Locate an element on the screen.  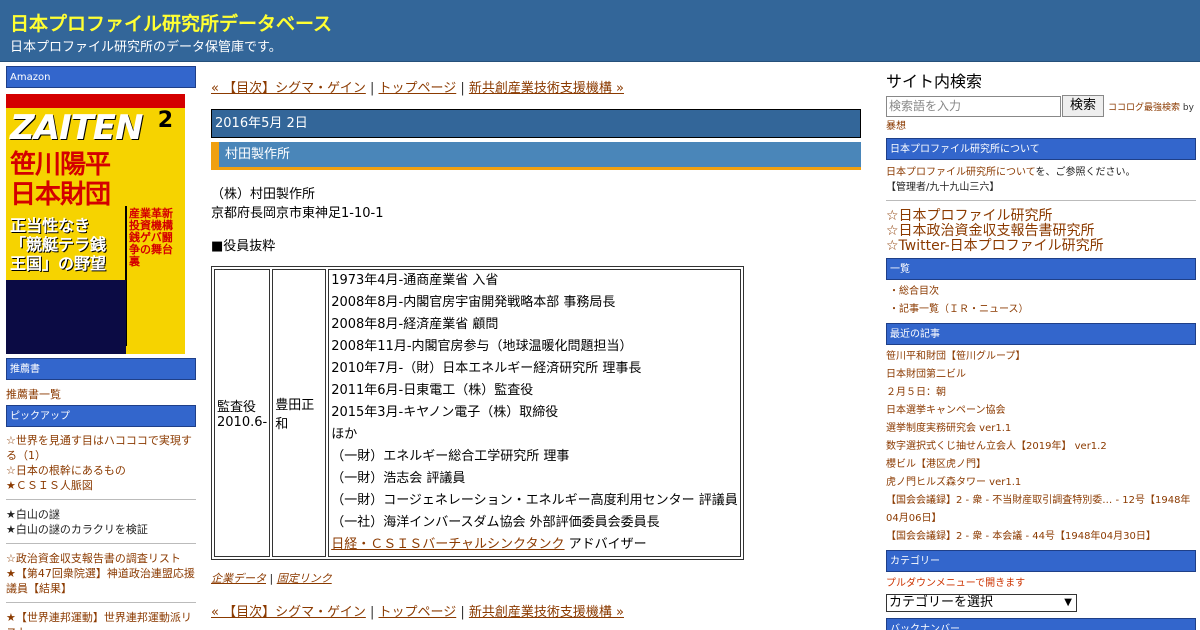
pickup-link: ★白山の謎 is located at coordinates (33, 514).